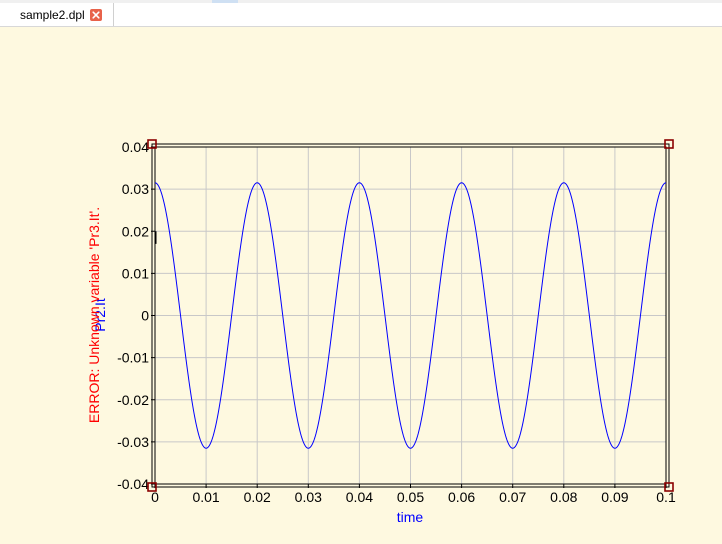 This screenshot has width=722, height=544. What do you see at coordinates (95, 14) in the screenshot?
I see `close-icon` at bounding box center [95, 14].